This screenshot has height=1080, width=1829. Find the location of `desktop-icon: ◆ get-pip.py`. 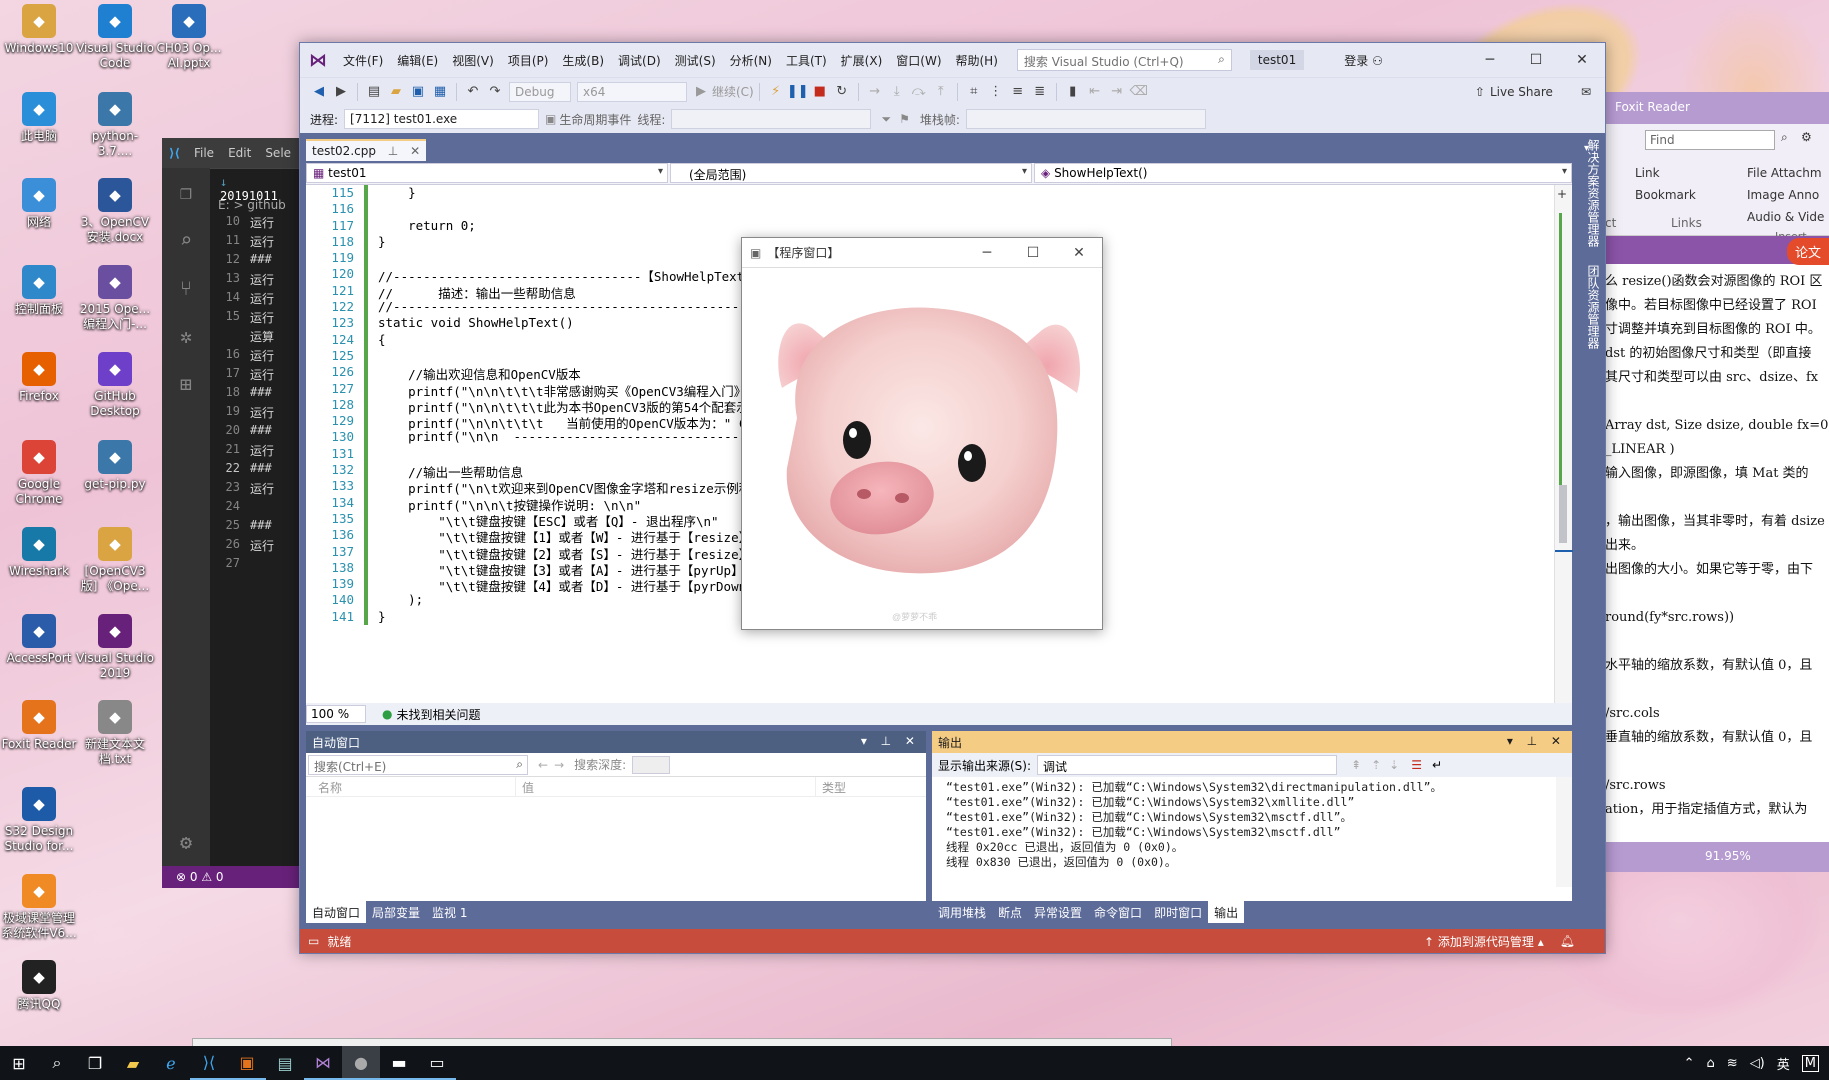

desktop-icon: ◆ get-pip.py is located at coordinates (115, 466).